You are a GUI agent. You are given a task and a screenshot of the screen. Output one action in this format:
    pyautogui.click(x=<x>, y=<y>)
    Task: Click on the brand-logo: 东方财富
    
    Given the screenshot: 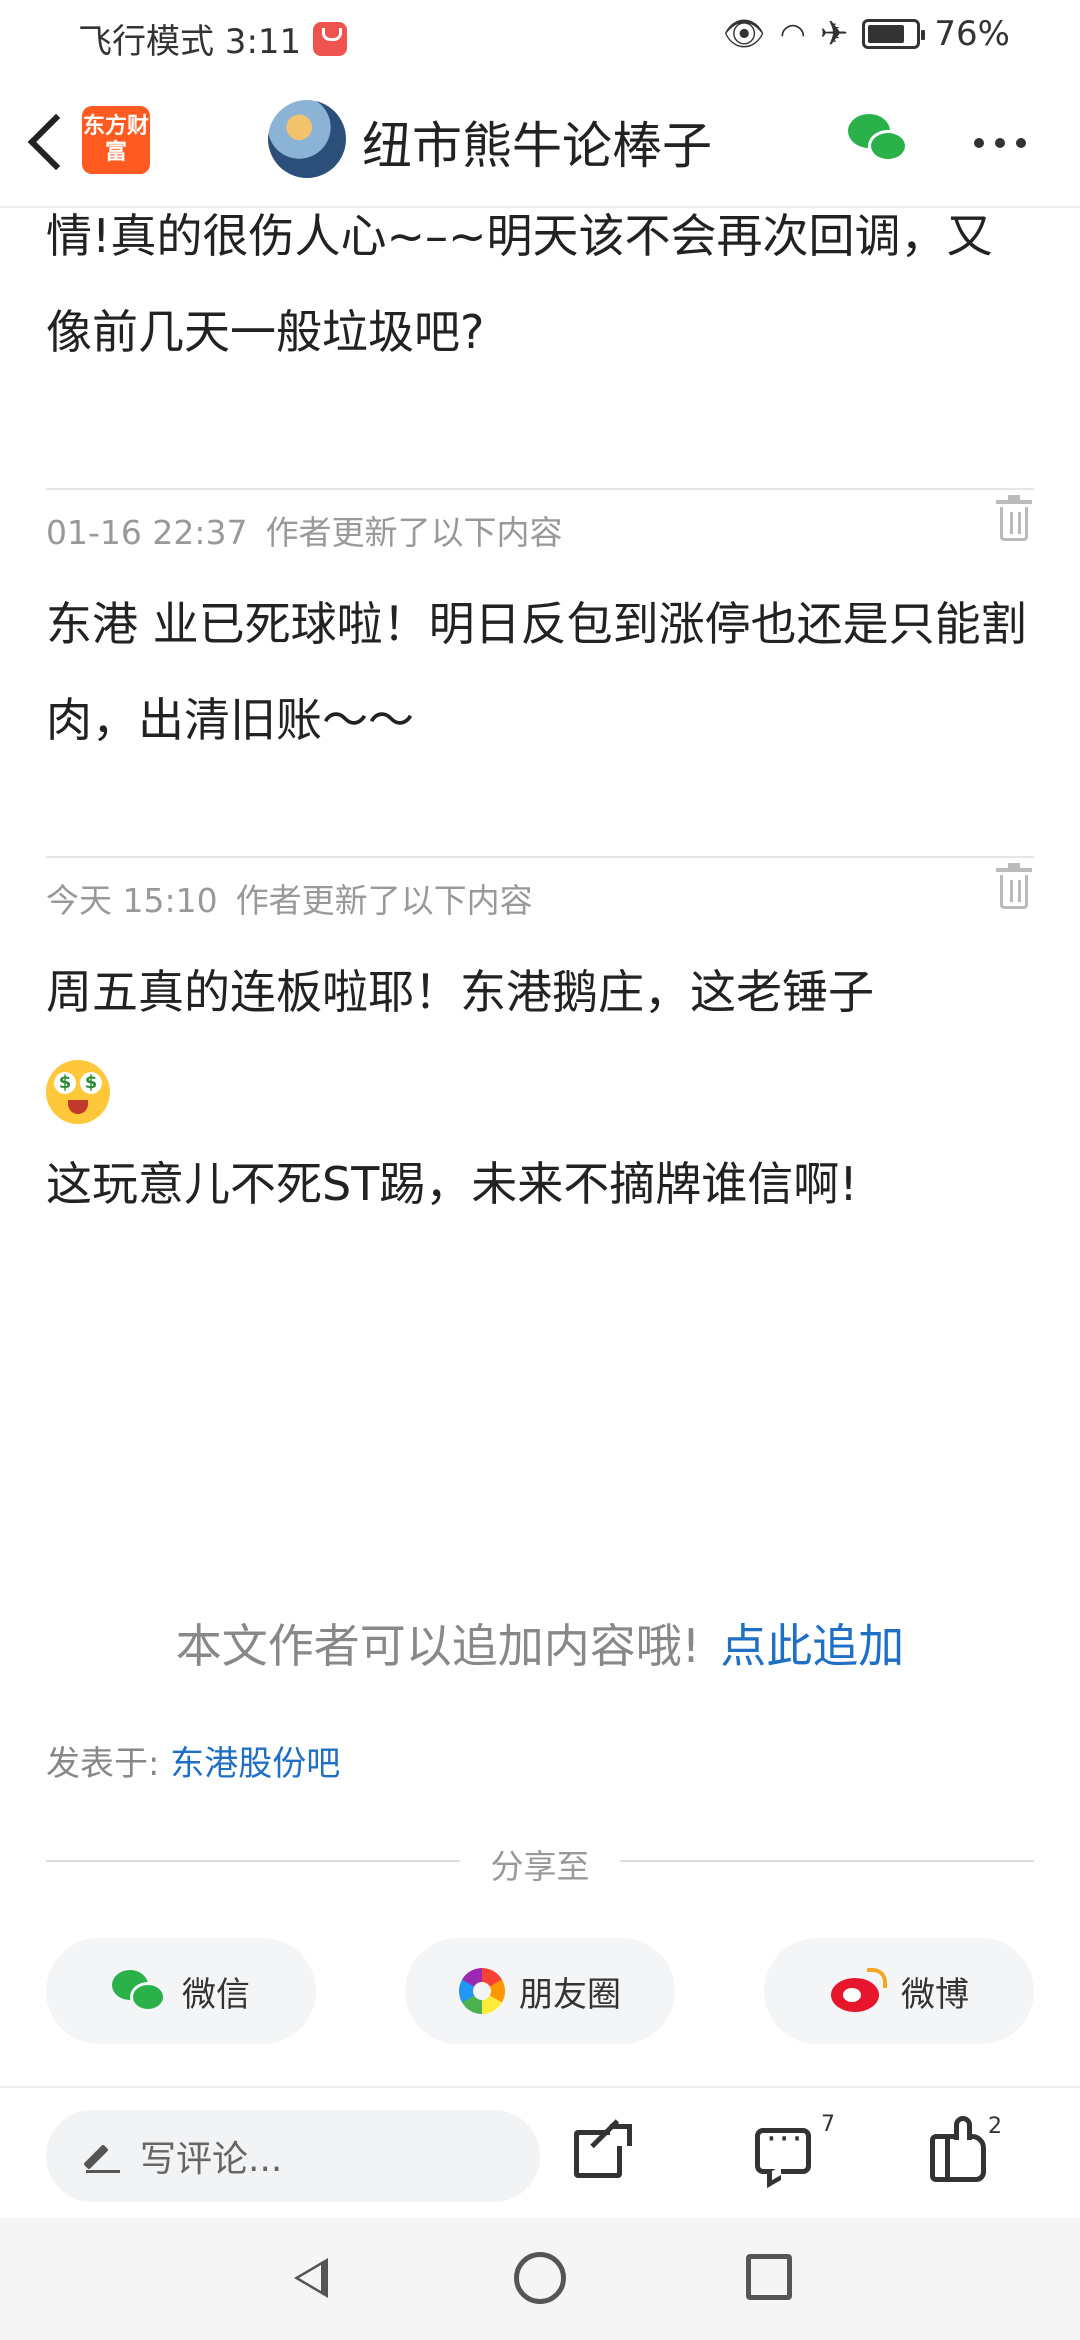 What is the action you would take?
    pyautogui.click(x=116, y=140)
    